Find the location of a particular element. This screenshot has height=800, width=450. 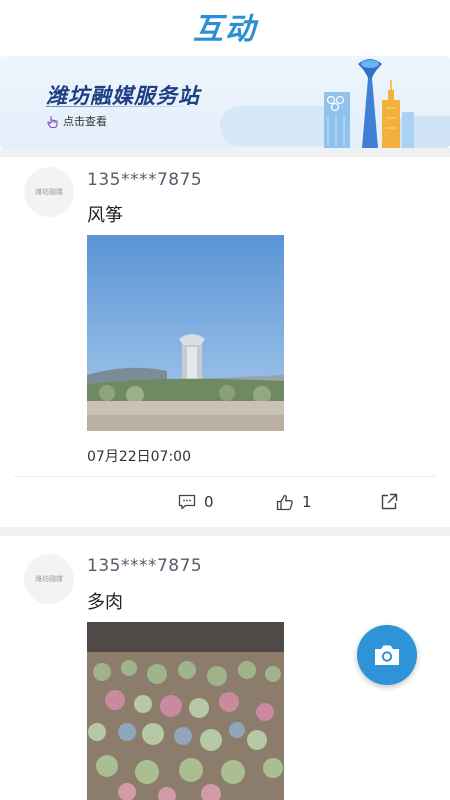

camera-button is located at coordinates (387, 655).